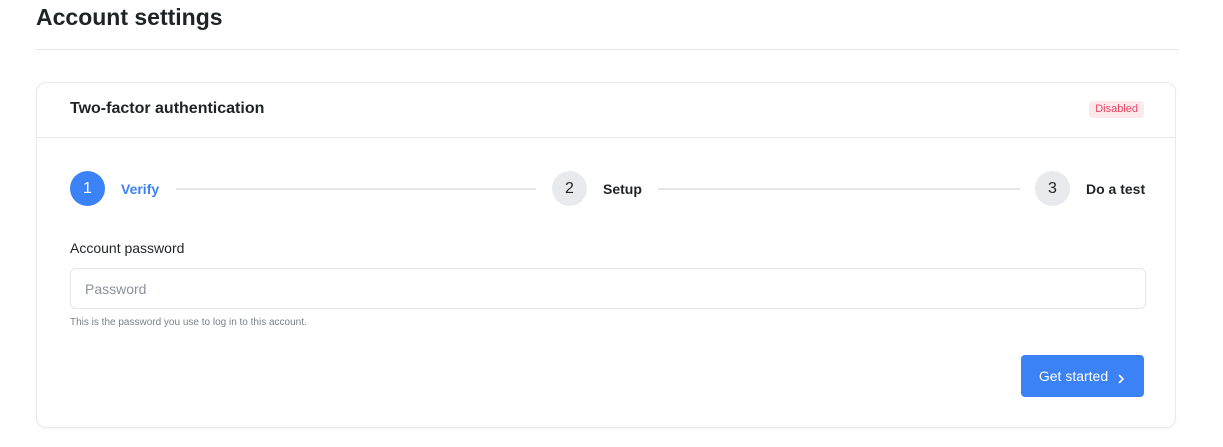 The width and height of the screenshot is (1223, 447). I want to click on password-label: Account password, so click(127, 248).